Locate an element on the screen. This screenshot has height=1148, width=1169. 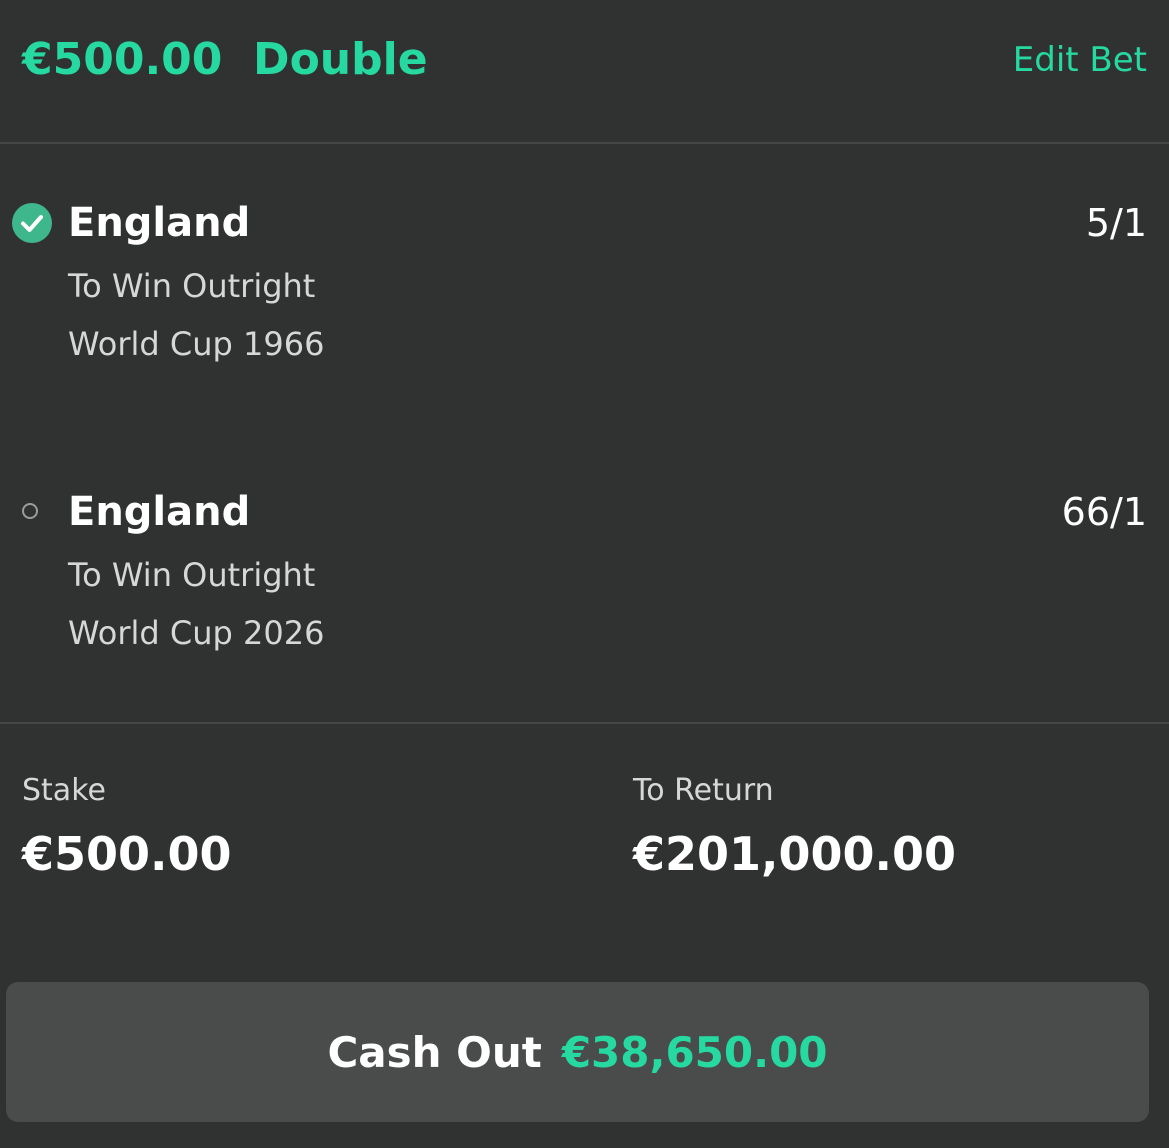
bet-header: €500.00 Double Edit Bet is located at coordinates (584, 71).